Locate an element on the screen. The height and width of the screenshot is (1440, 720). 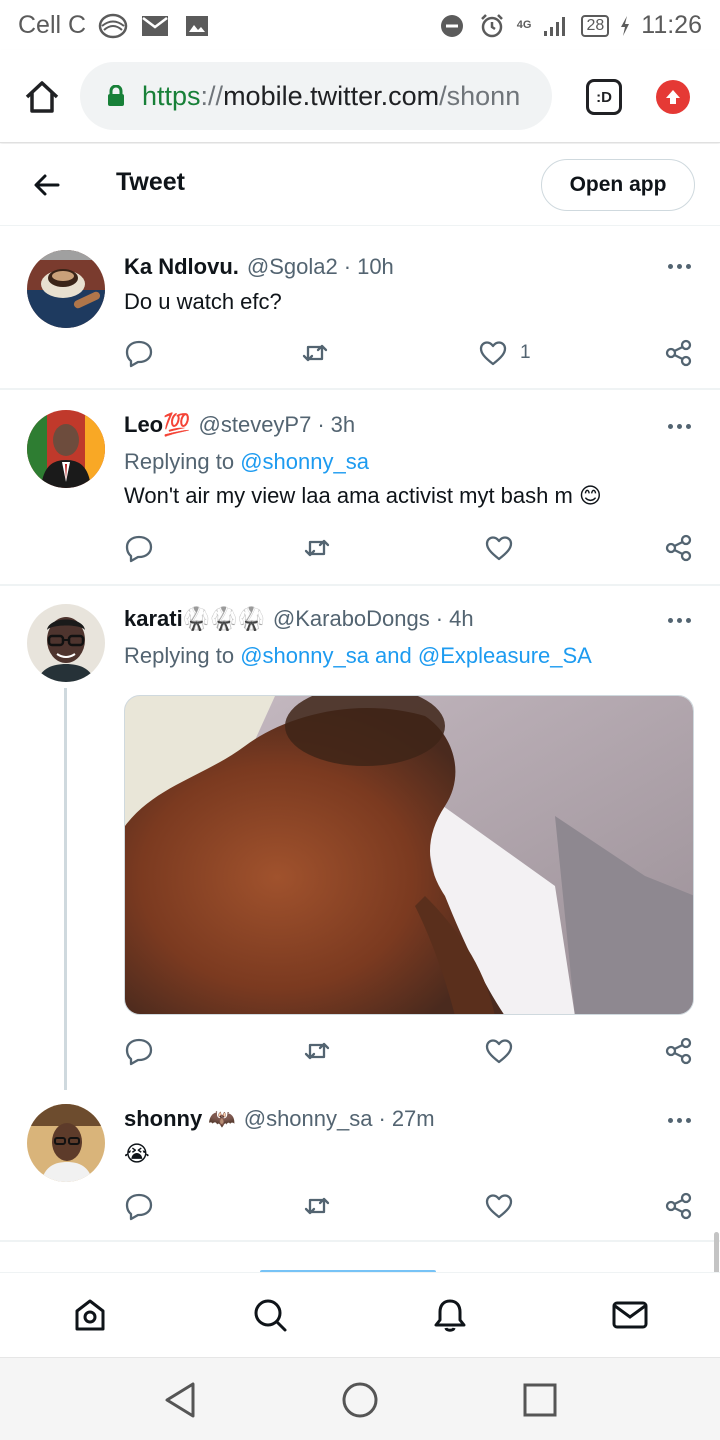
tab-switcher-label: :D is located at coordinates (604, 97).